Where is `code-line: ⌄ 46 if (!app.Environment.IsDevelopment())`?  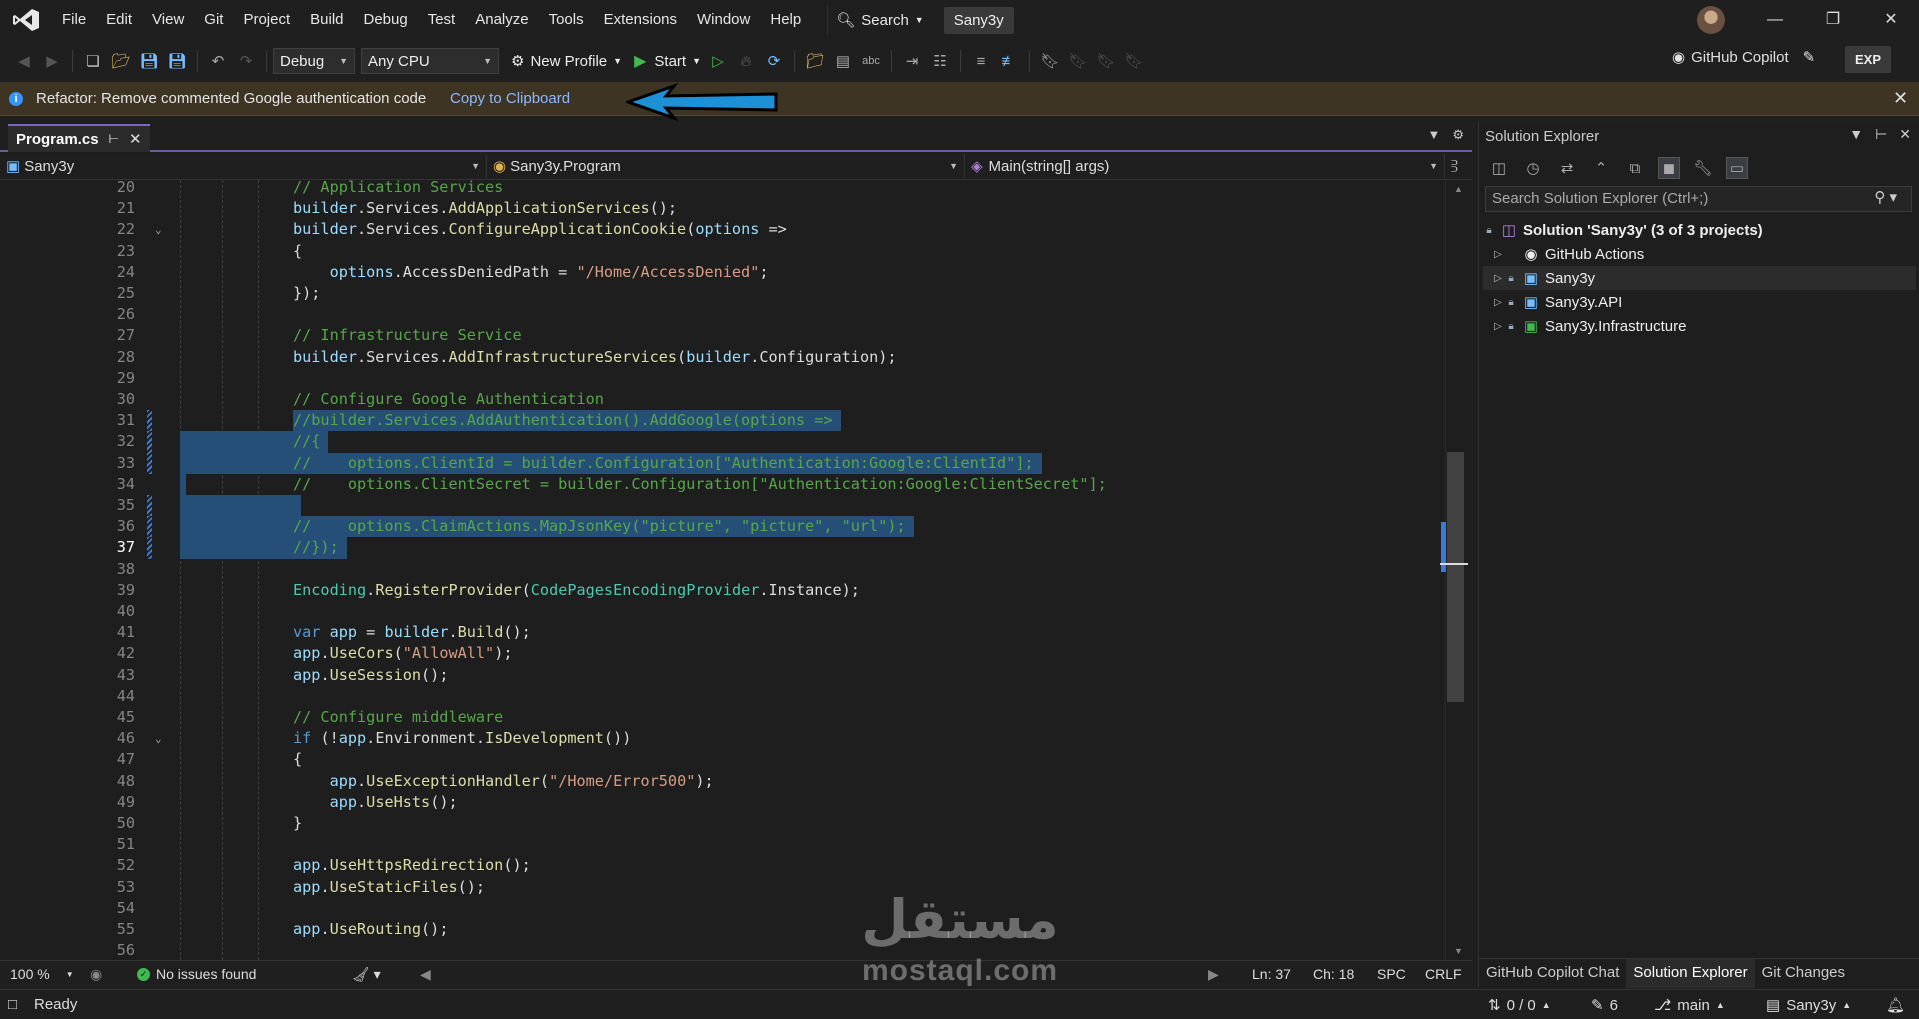
code-line: ⌄ 46 if (!app.Environment.IsDevelopment()) is located at coordinates (722, 738).